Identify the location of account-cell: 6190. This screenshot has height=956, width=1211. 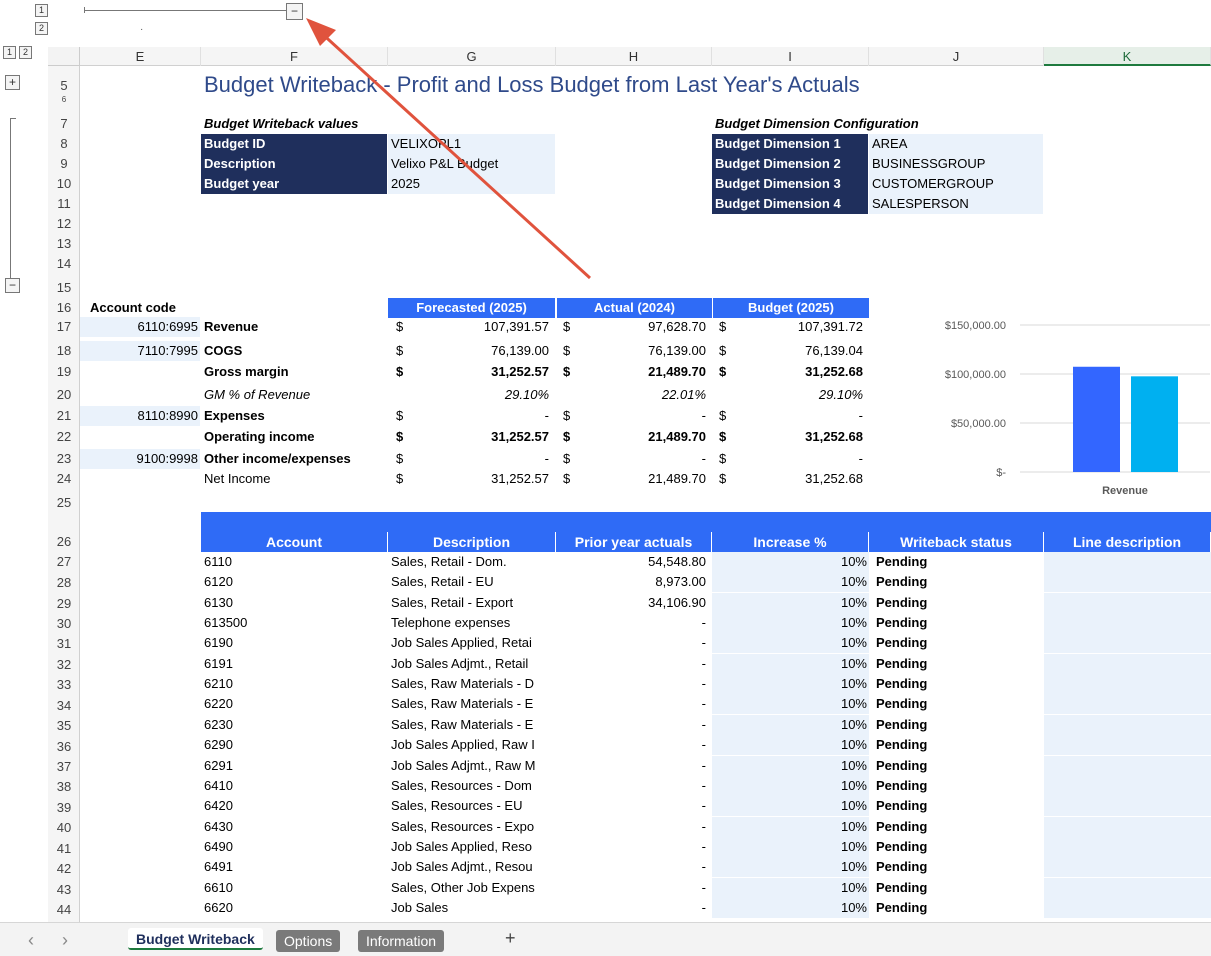
(295, 643).